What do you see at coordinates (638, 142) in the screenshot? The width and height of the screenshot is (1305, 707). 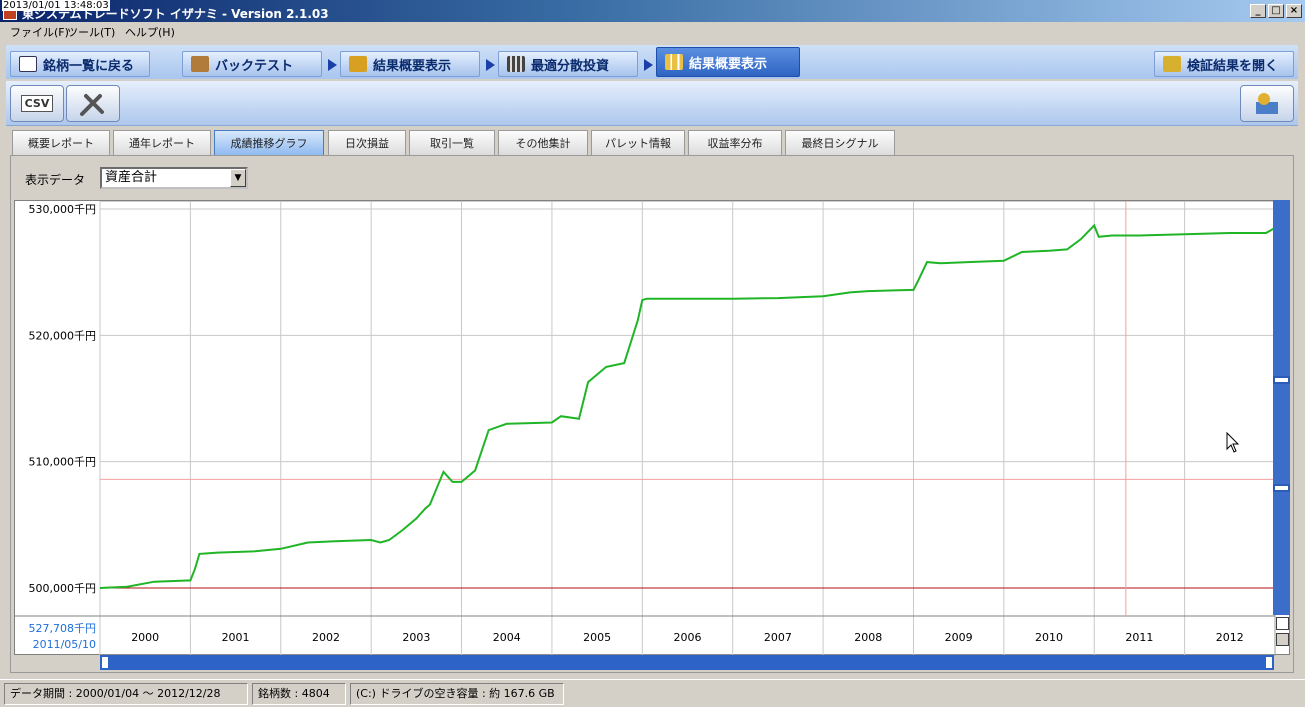 I see `tab-pallet-info: パレット情報` at bounding box center [638, 142].